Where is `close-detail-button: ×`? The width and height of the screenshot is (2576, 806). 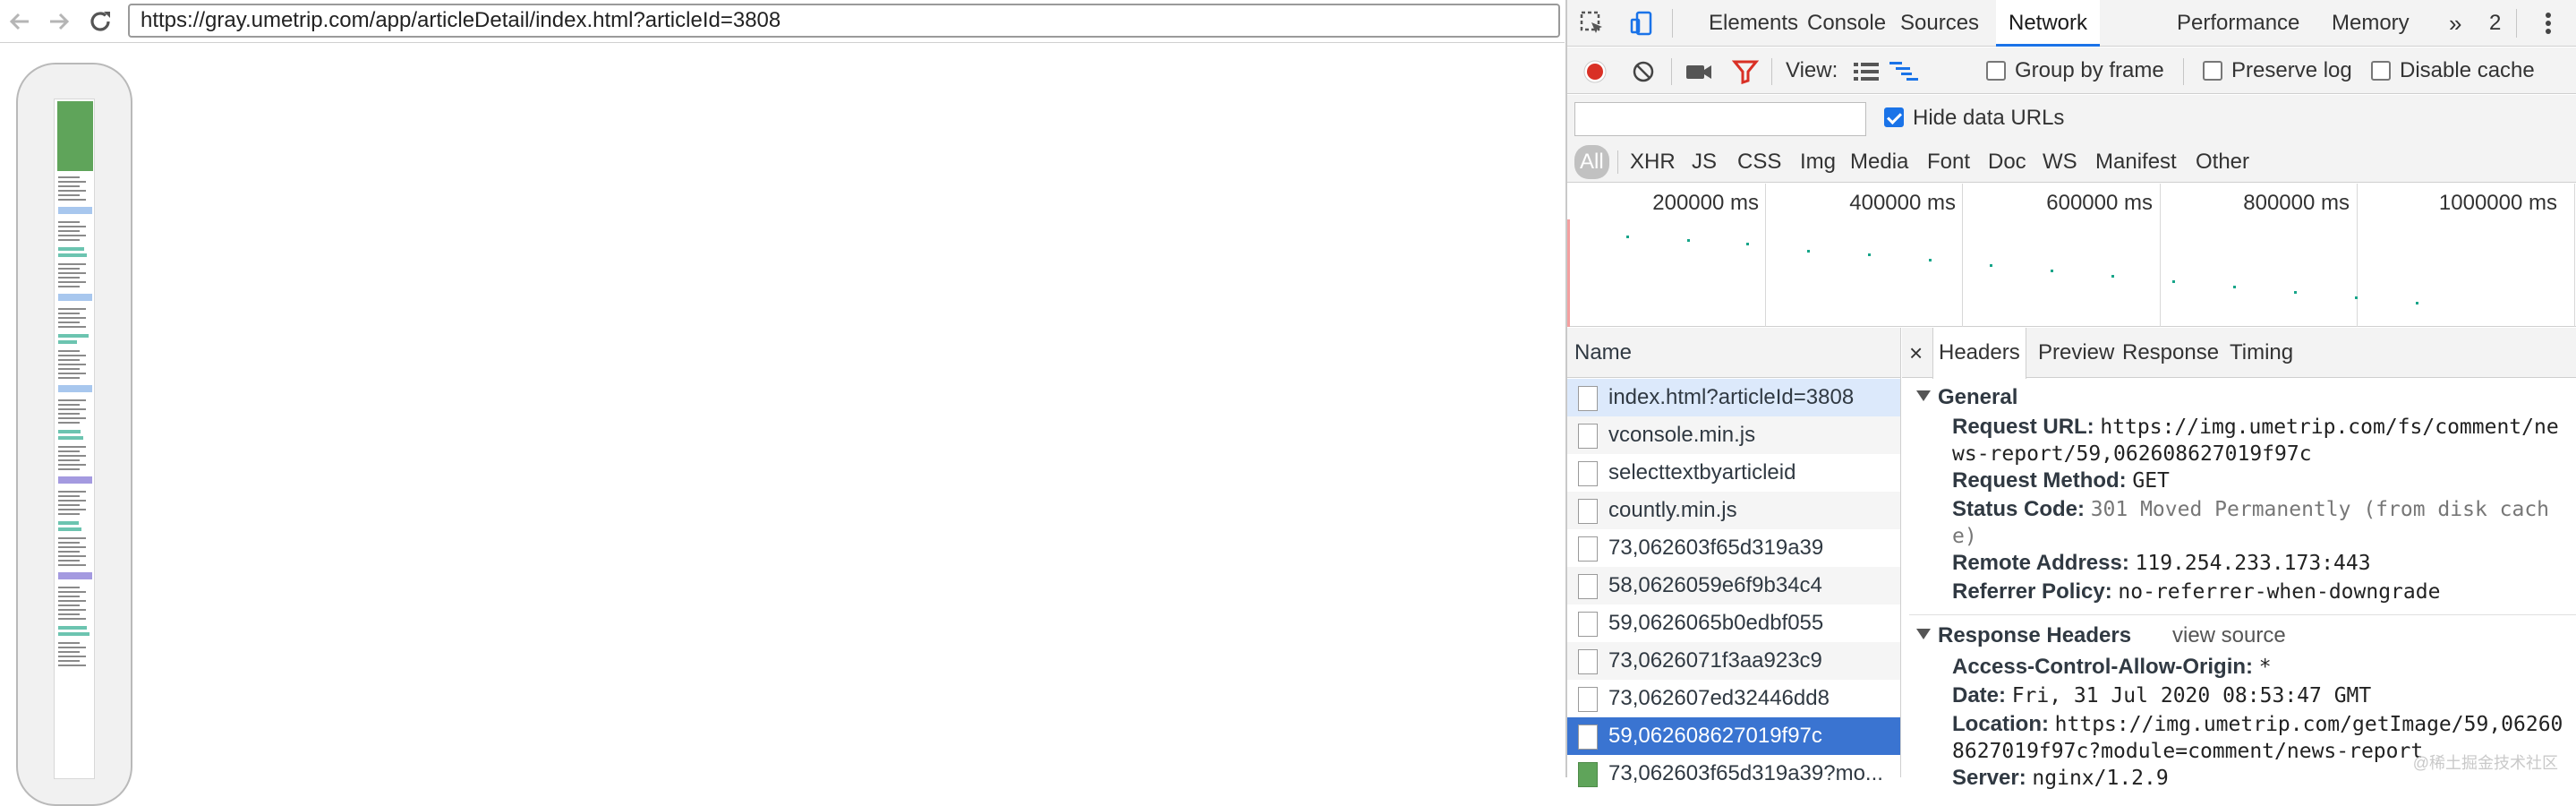
close-detail-button: × is located at coordinates (1916, 353).